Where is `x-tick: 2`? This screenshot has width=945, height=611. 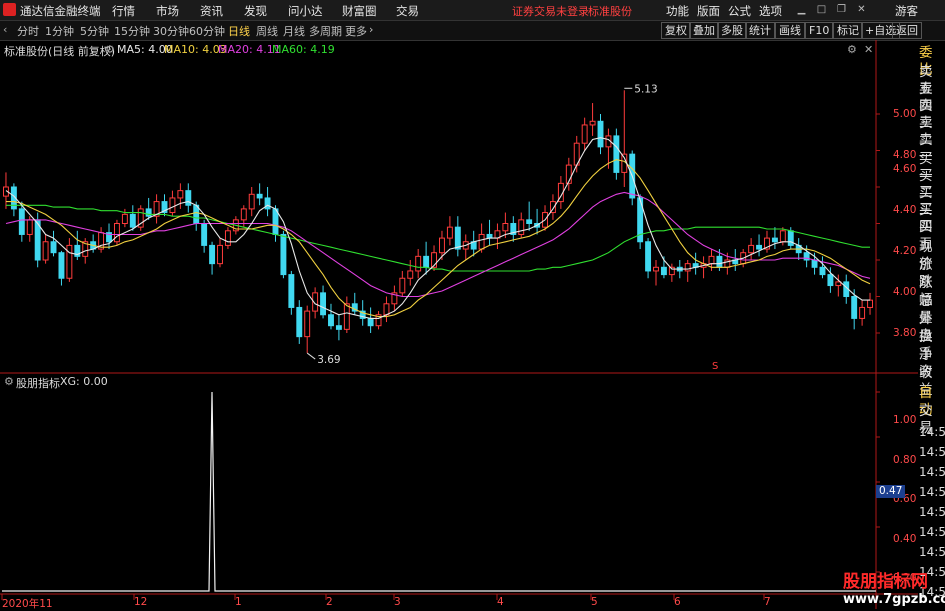 x-tick: 2 is located at coordinates (329, 602).